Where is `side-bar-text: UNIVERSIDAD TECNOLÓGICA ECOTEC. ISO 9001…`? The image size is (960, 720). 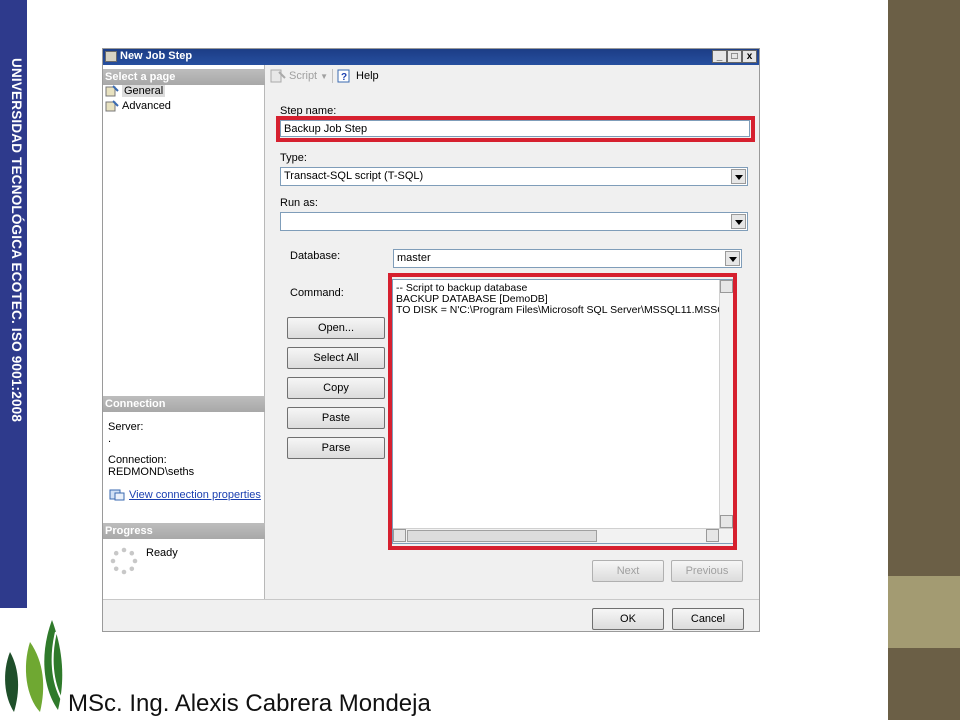
side-bar-text: UNIVERSIDAD TECNOLÓGICA ECOTEC. ISO 9001… is located at coordinates (16, 240).